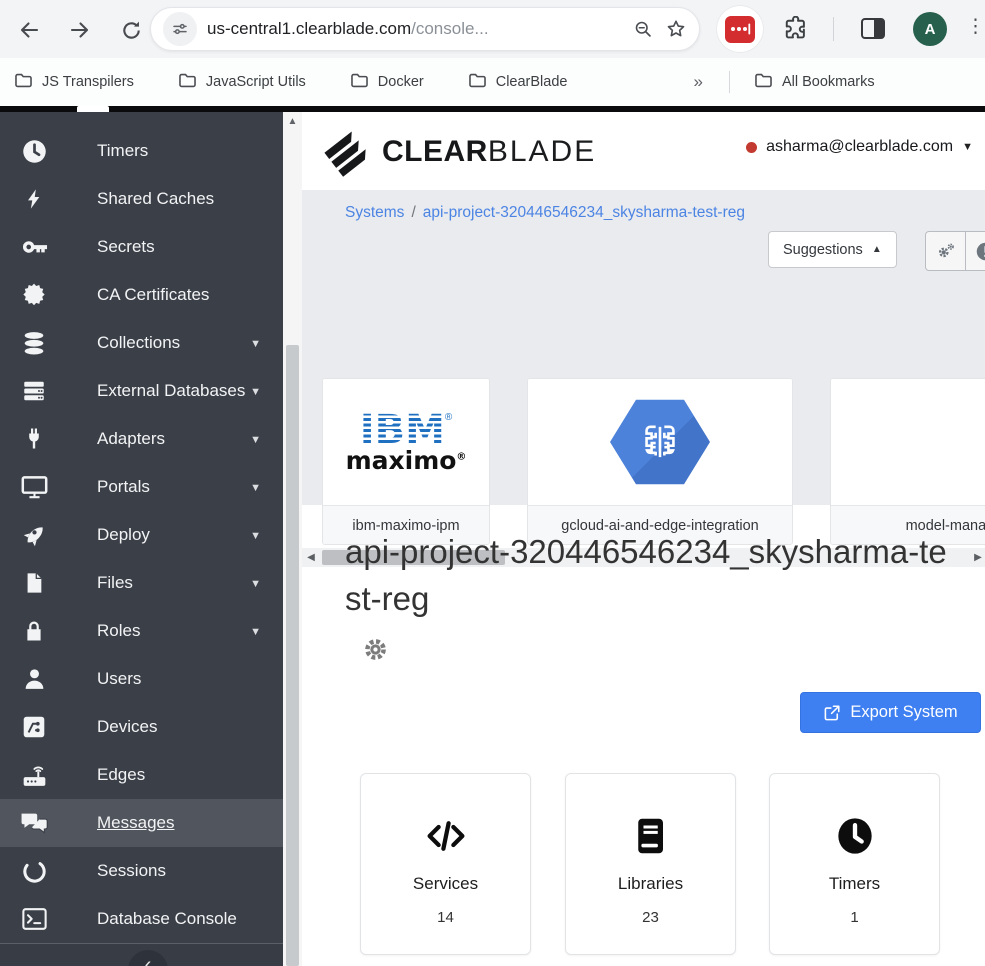 This screenshot has width=985, height=966. What do you see at coordinates (978, 557) in the screenshot?
I see `scroll-right-icon: ▶` at bounding box center [978, 557].